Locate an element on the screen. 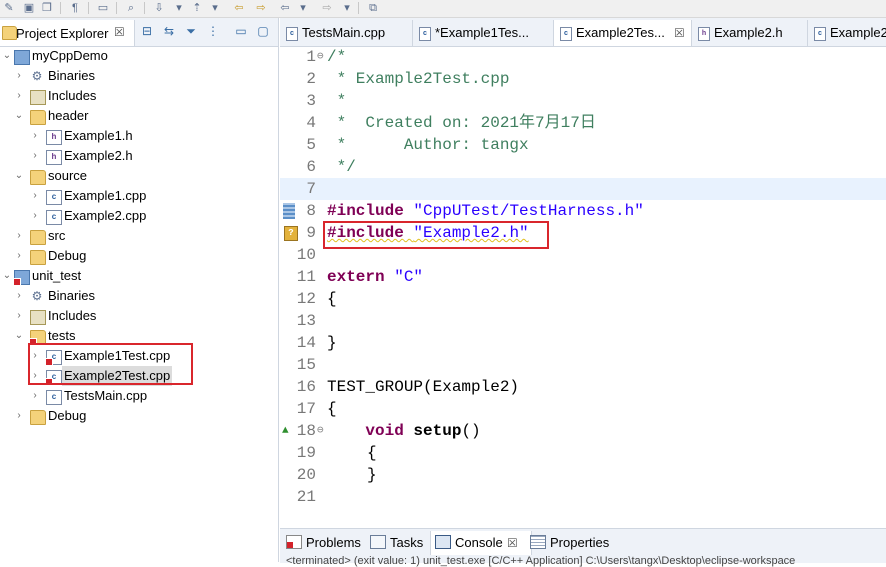 Image resolution: width=886 pixels, height=567 pixels. tab-console: Console ☒ is located at coordinates (481, 543).